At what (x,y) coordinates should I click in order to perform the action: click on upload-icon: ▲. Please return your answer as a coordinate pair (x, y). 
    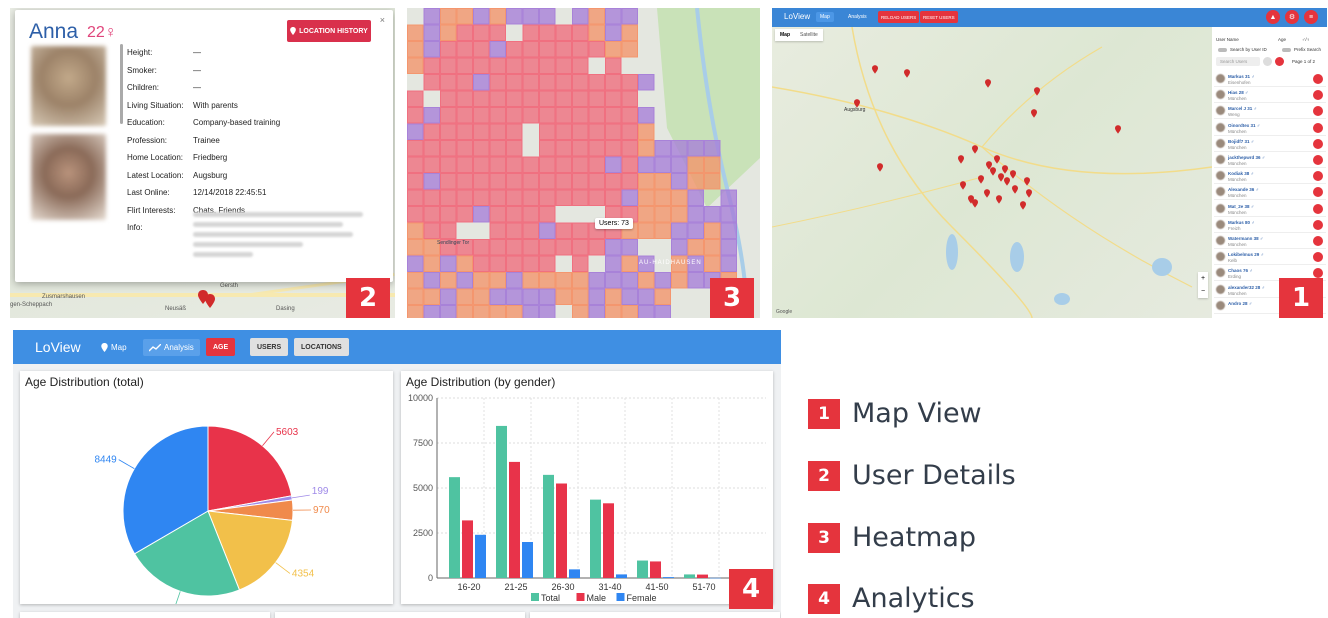
    Looking at the image, I should click on (1273, 17).